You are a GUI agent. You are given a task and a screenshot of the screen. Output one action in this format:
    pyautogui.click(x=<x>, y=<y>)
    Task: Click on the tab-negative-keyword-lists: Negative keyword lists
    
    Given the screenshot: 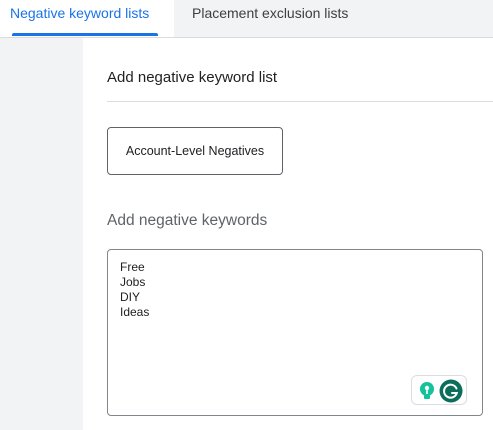 What is the action you would take?
    pyautogui.click(x=87, y=18)
    